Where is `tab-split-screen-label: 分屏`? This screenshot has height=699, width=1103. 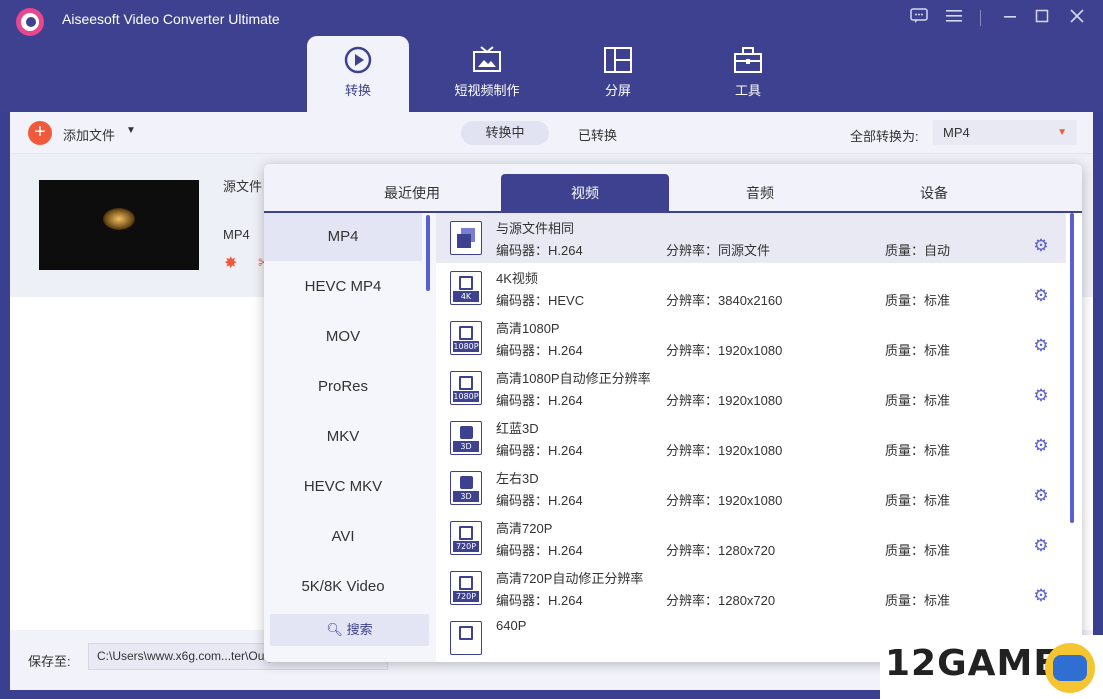
tab-split-screen-label: 分屏 is located at coordinates (617, 90).